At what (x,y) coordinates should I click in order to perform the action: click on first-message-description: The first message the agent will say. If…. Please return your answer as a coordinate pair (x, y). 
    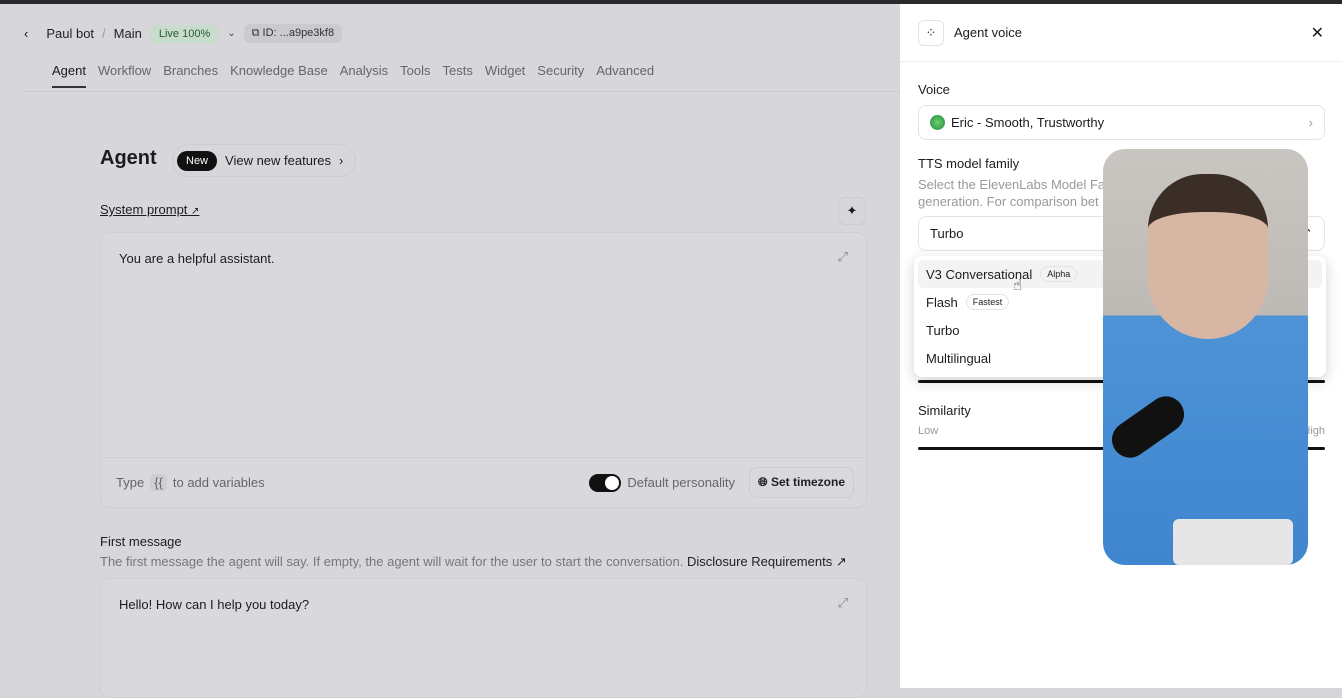
    Looking at the image, I should click on (473, 562).